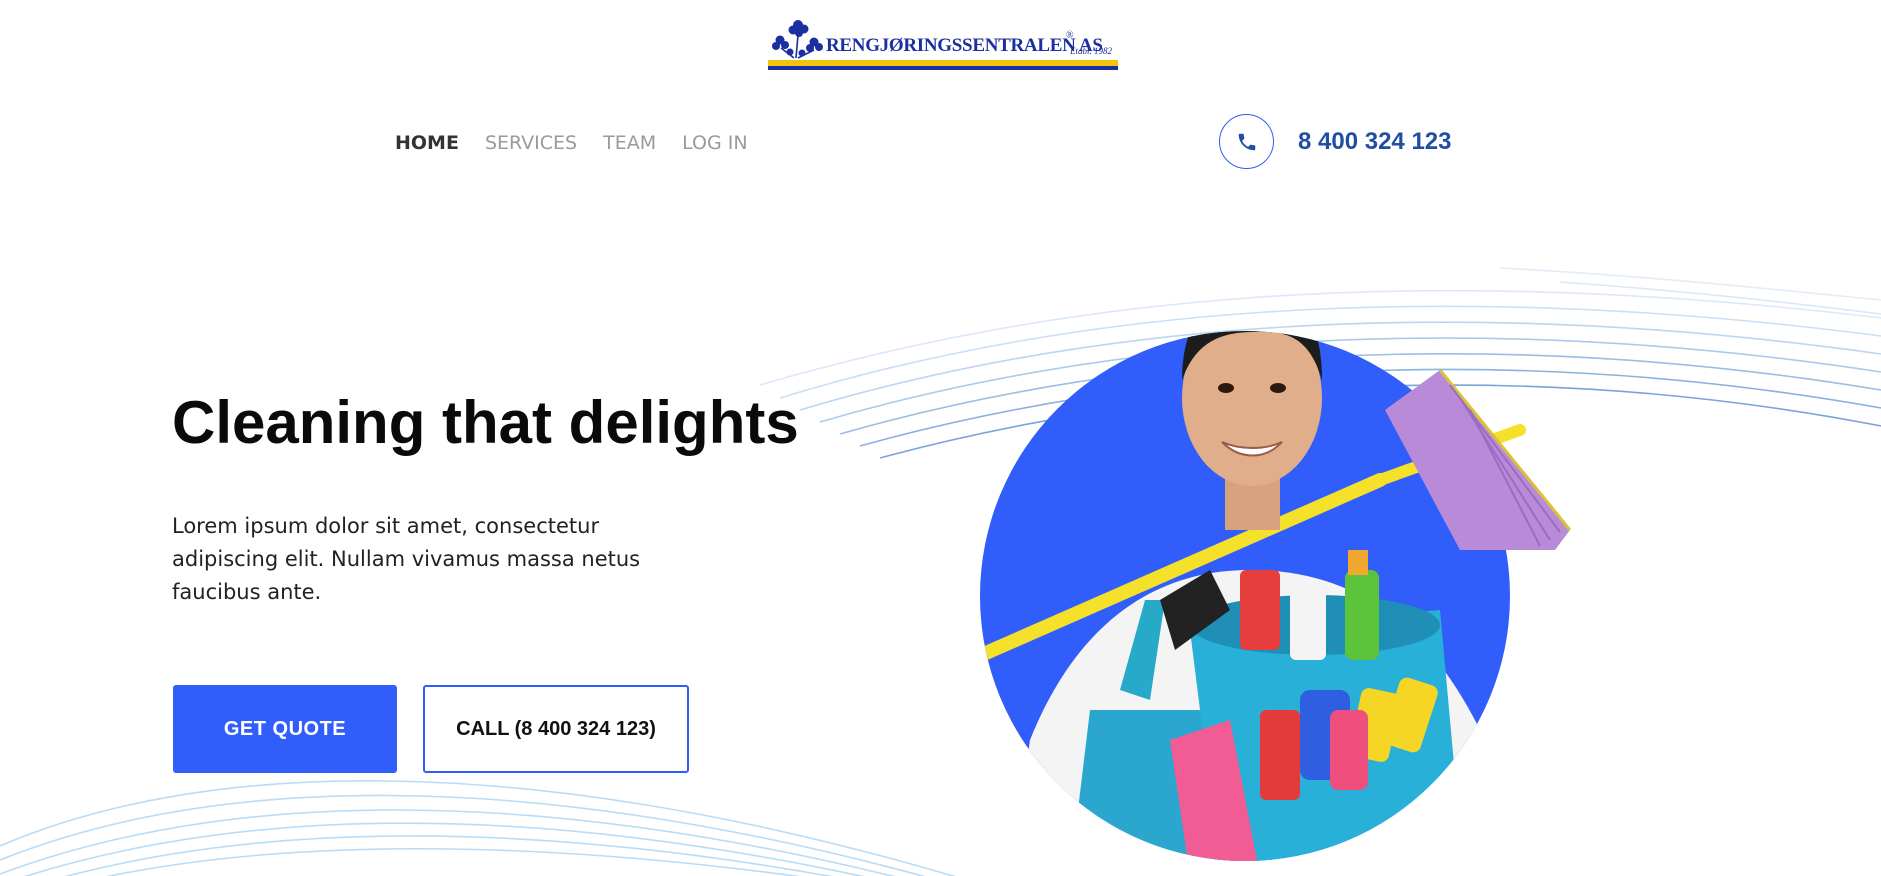  Describe the element at coordinates (714, 143) in the screenshot. I see `nav-item-log-in: LOG IN` at that location.